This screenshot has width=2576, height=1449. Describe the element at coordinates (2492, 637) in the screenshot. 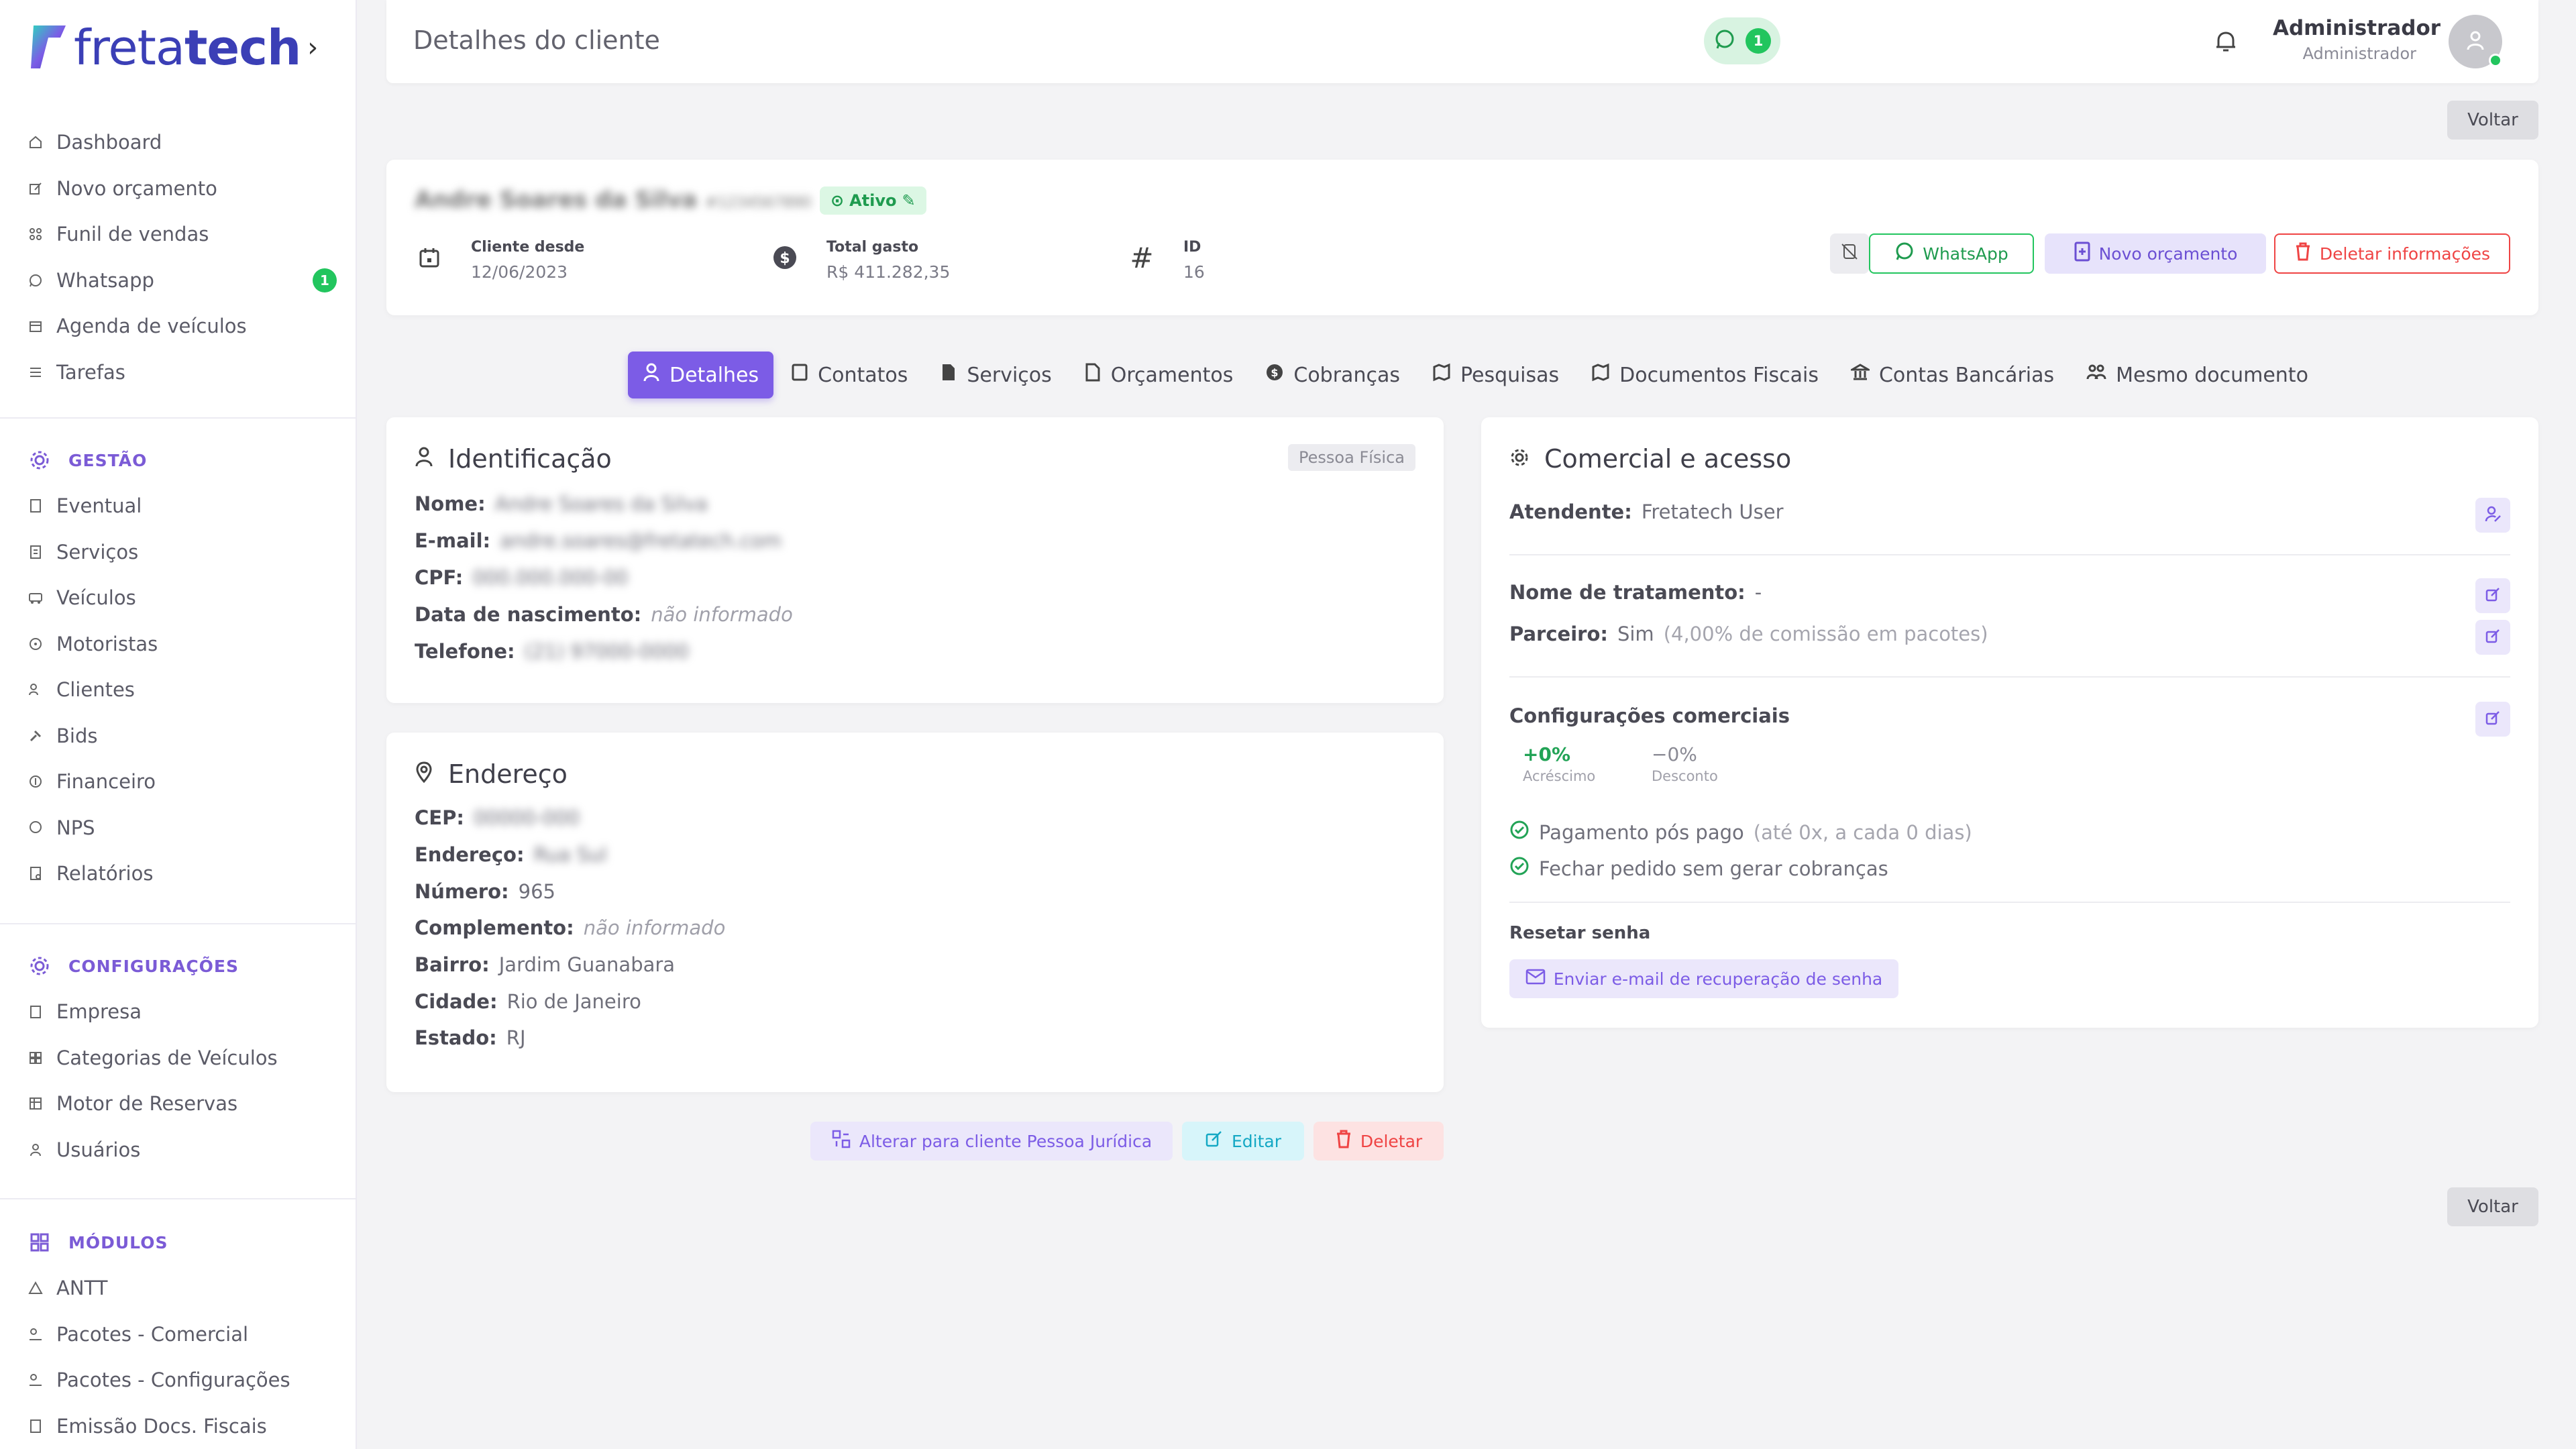

I see `edit-parceiro-button` at that location.